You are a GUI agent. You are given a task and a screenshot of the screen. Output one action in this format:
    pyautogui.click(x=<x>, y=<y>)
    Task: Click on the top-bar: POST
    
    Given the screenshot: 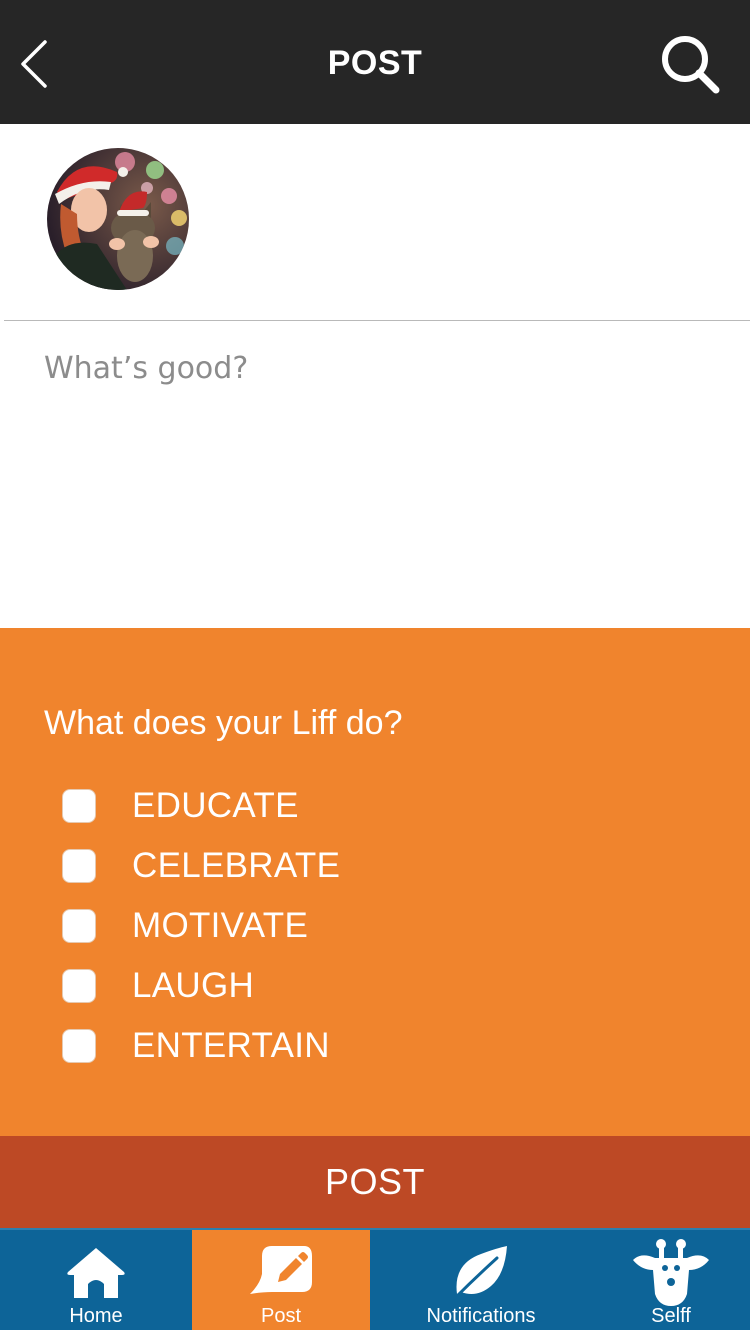 What is the action you would take?
    pyautogui.click(x=375, y=62)
    